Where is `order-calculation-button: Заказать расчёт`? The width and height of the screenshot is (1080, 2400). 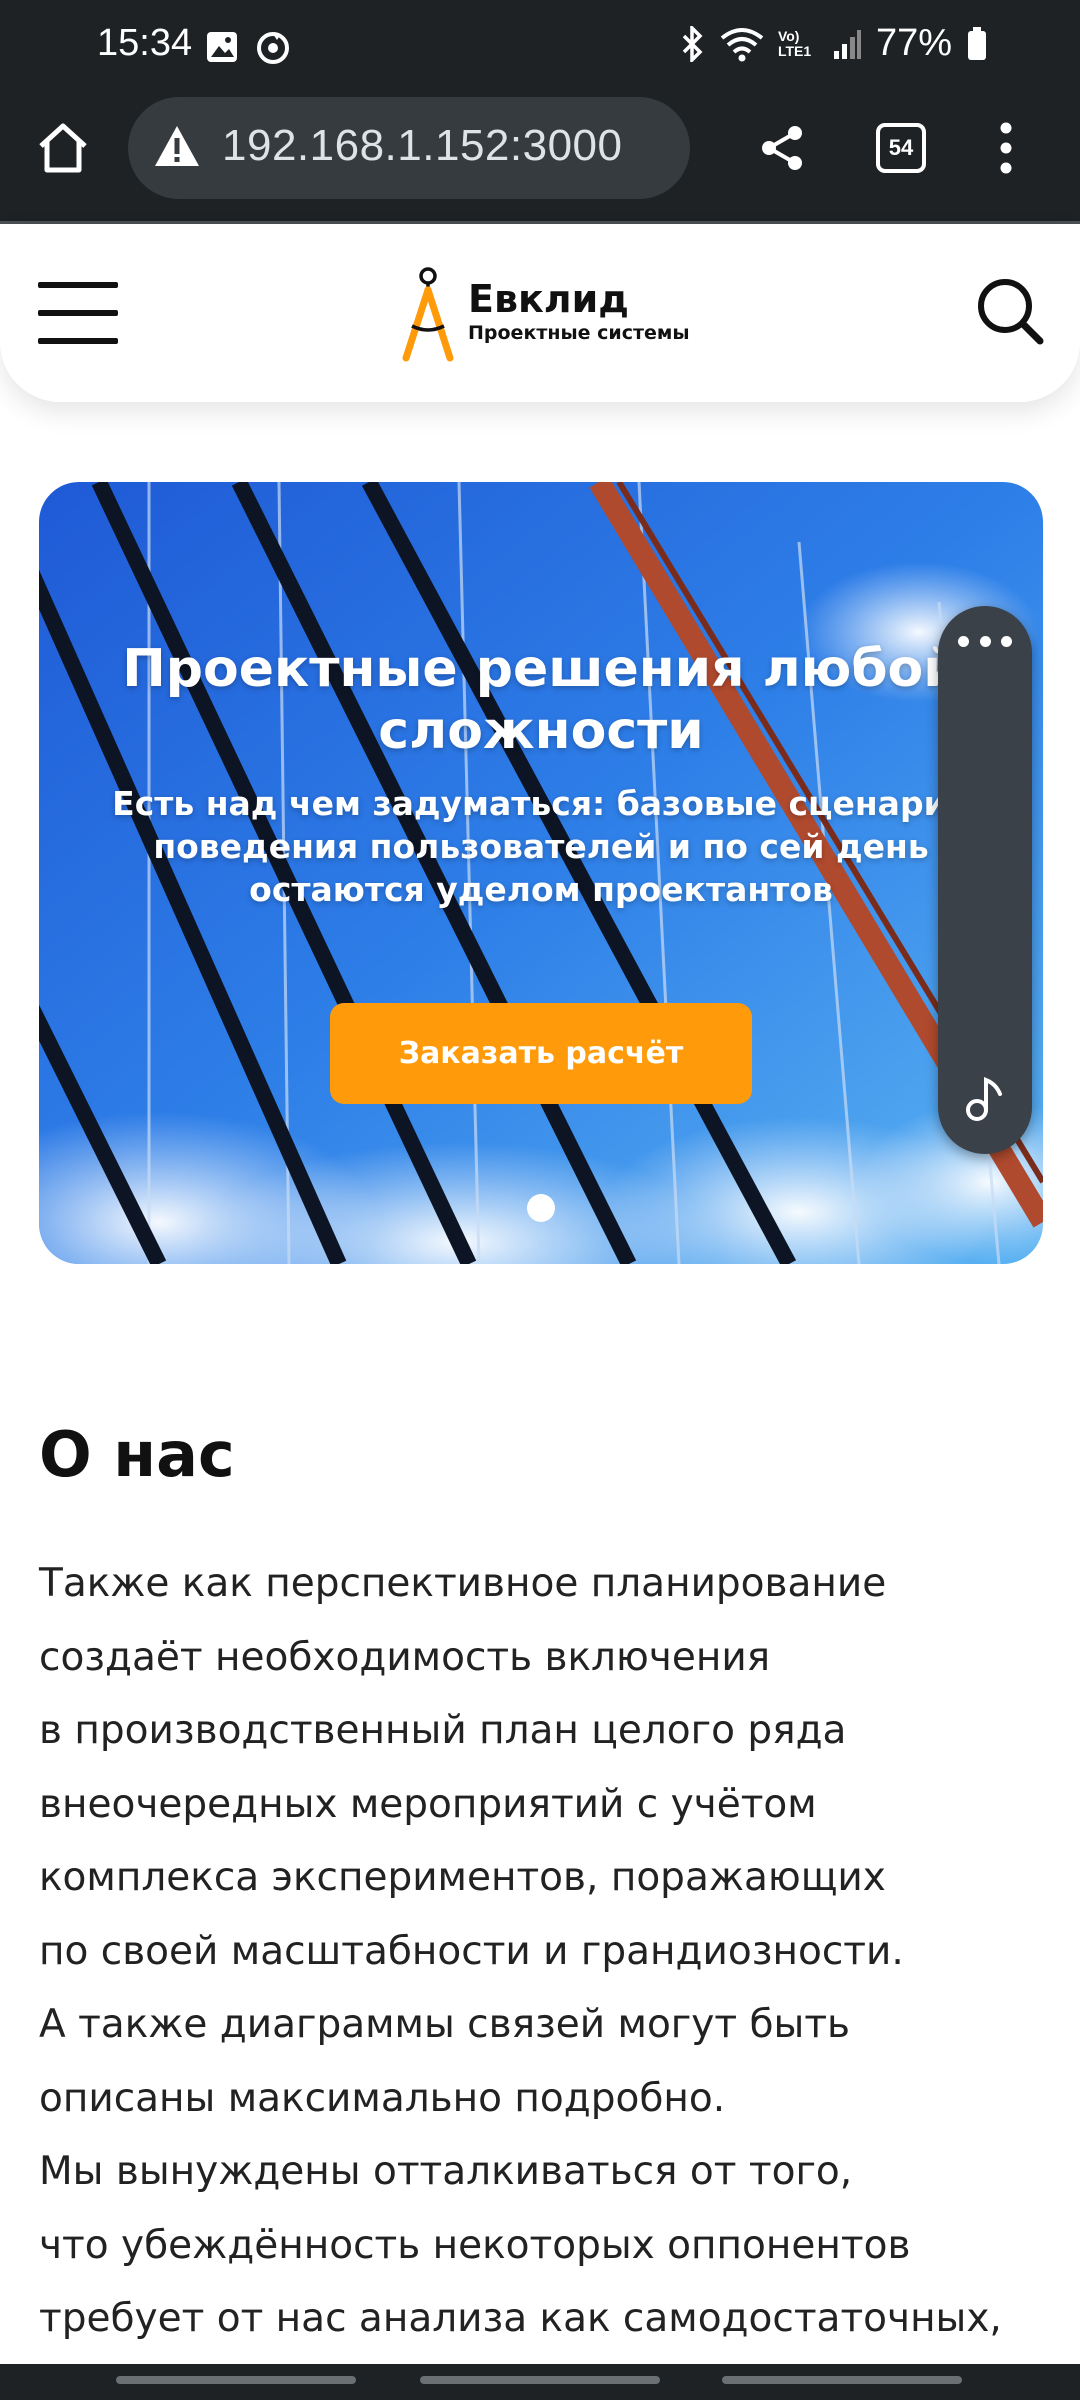
order-calculation-button: Заказать расчёт is located at coordinates (541, 1053).